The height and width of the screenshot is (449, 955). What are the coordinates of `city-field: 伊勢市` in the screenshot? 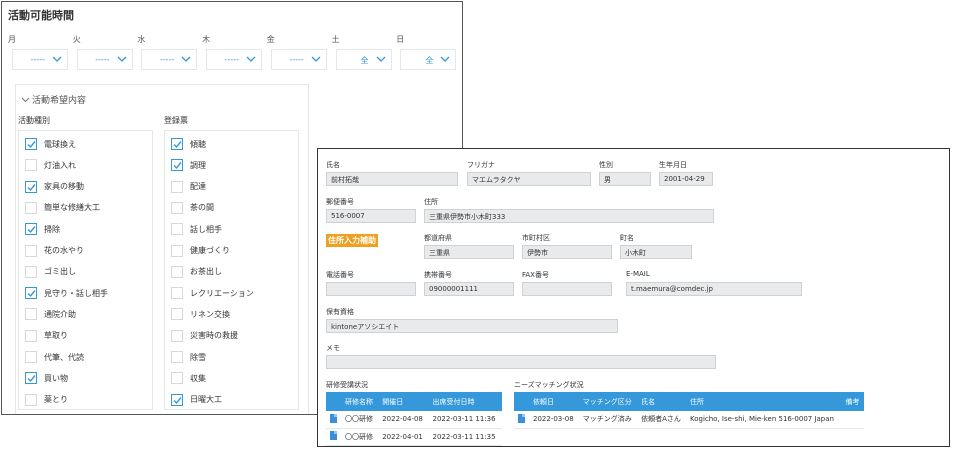 It's located at (567, 252).